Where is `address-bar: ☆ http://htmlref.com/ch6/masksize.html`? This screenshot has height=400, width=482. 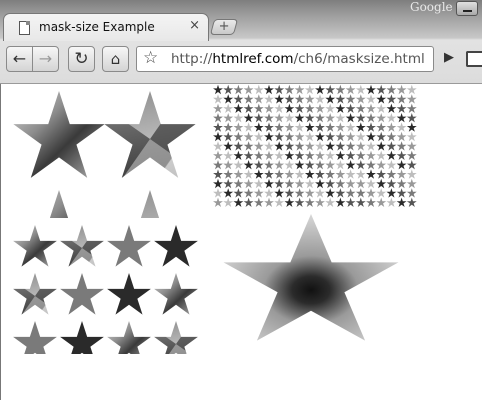 address-bar: ☆ http://htmlref.com/ch6/masksize.html is located at coordinates (285, 59).